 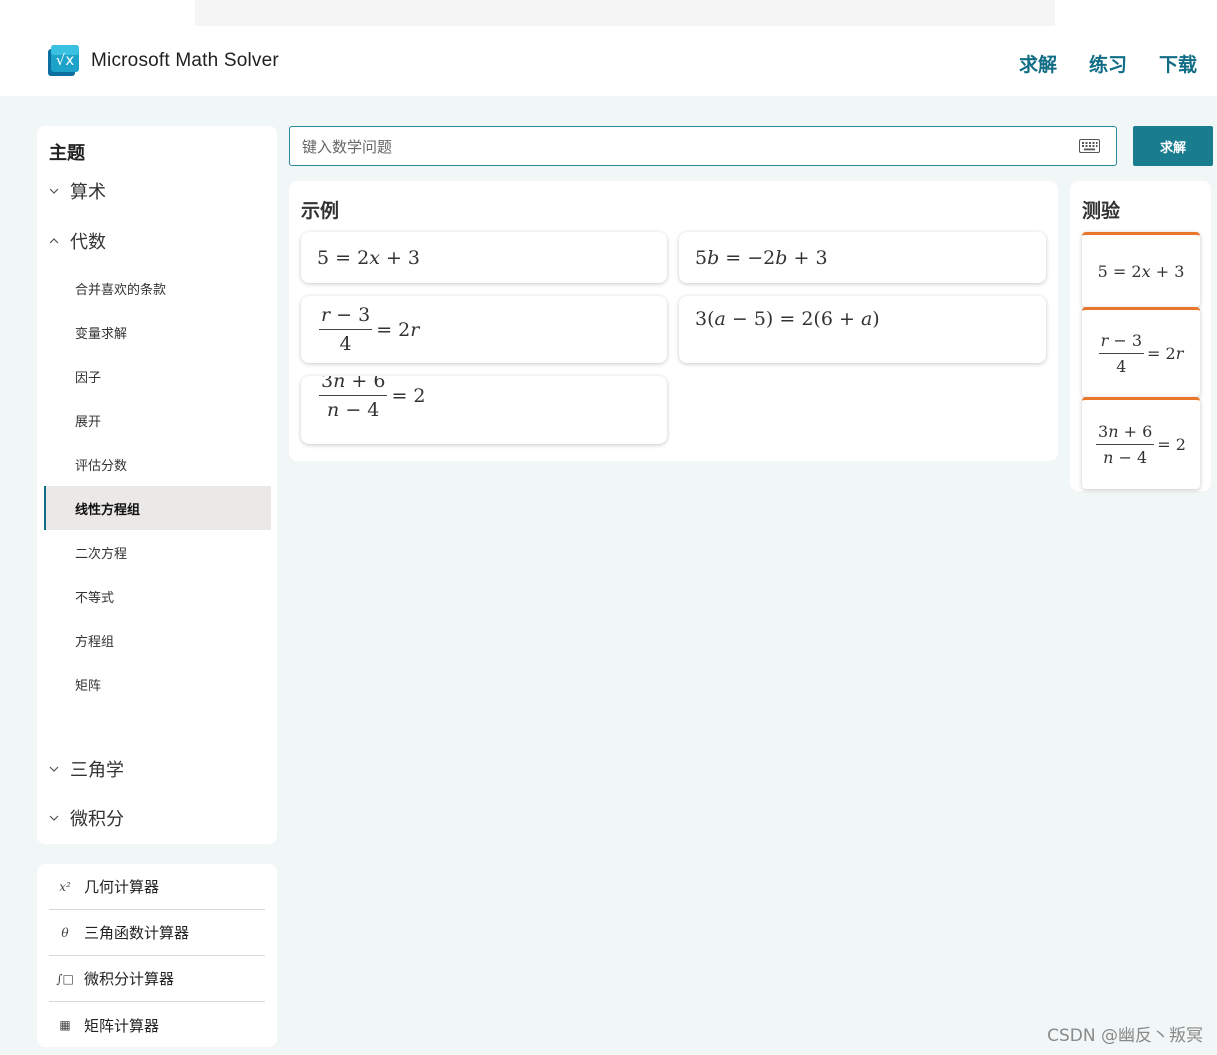 What do you see at coordinates (129, 979) in the screenshot?
I see `tool-label: 微积分计算器` at bounding box center [129, 979].